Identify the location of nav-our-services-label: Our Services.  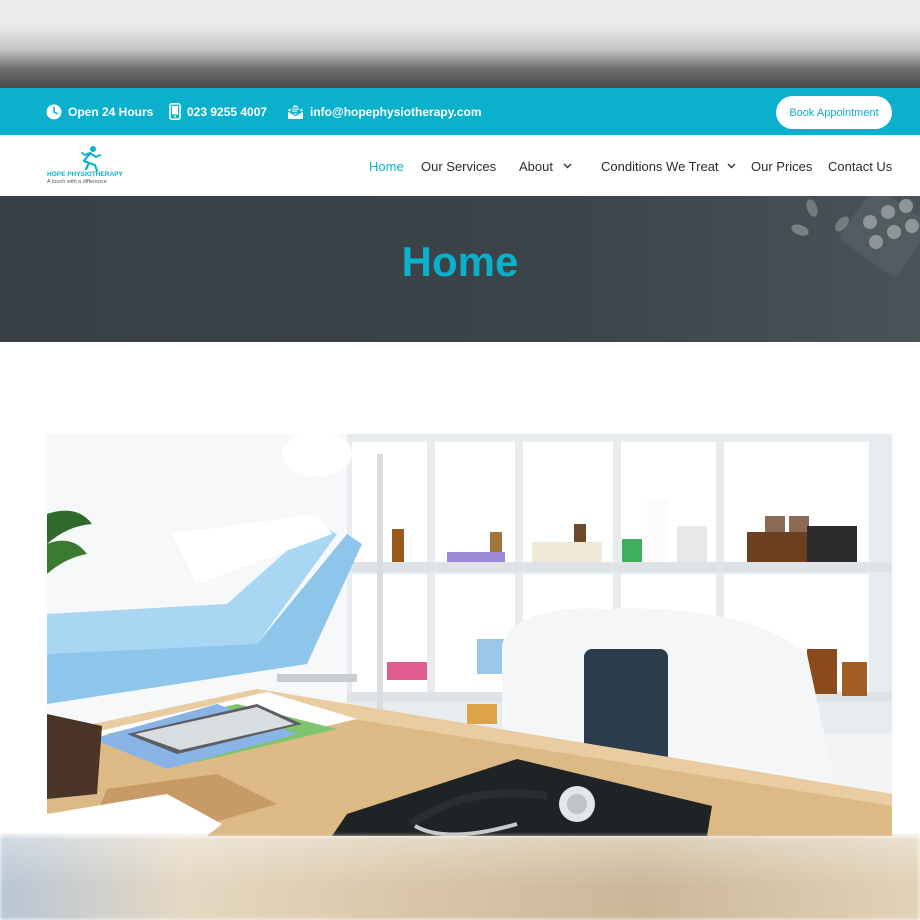
(459, 166).